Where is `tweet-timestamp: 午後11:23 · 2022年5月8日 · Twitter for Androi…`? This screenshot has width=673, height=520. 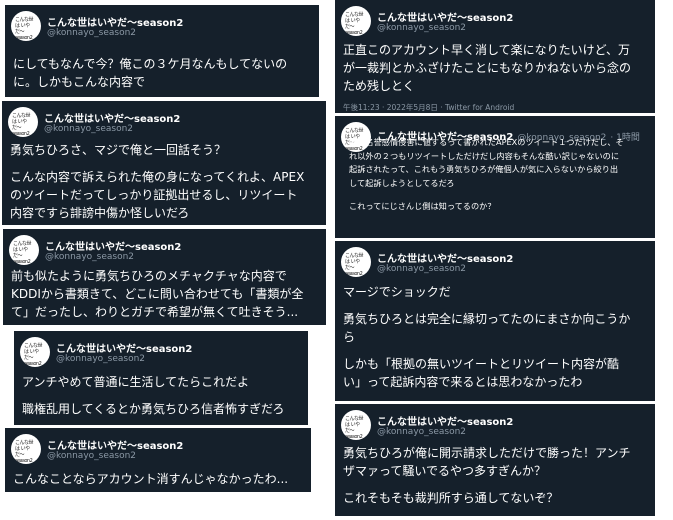
tweet-timestamp: 午後11:23 · 2022年5月8日 · Twitter for Androi… is located at coordinates (496, 106).